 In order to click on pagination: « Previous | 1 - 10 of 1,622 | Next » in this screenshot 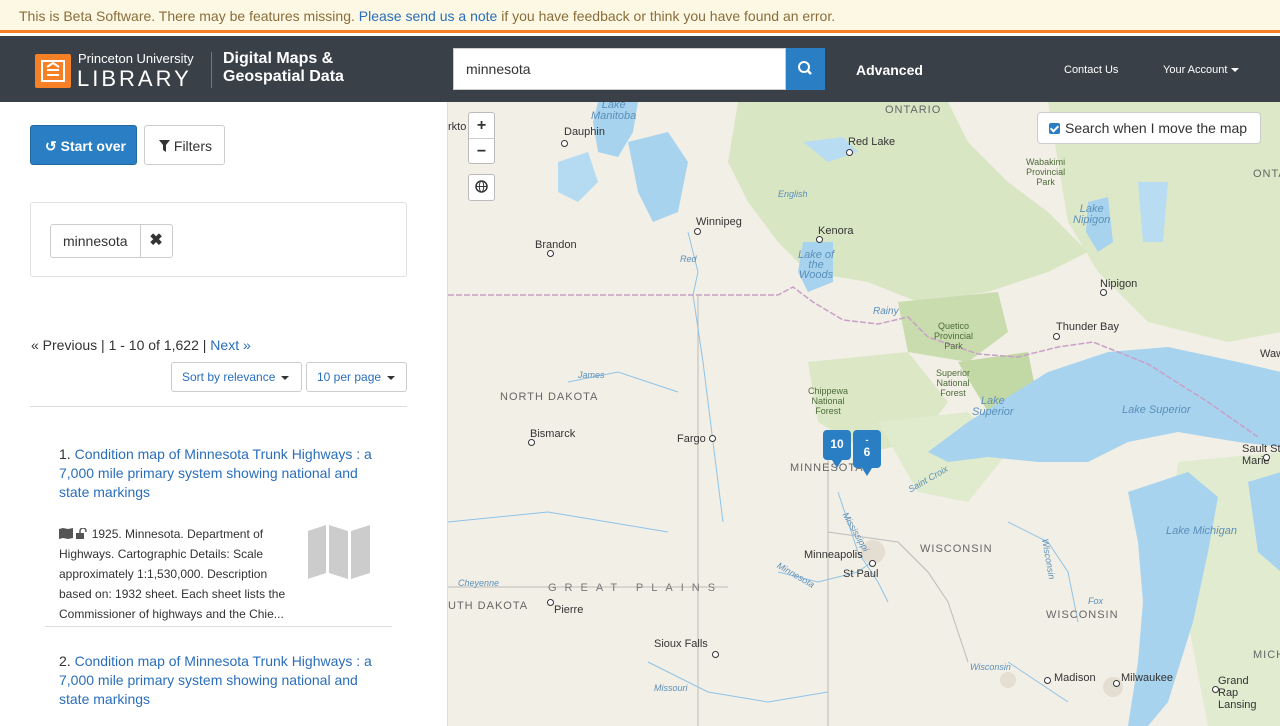, I will do `click(141, 345)`.